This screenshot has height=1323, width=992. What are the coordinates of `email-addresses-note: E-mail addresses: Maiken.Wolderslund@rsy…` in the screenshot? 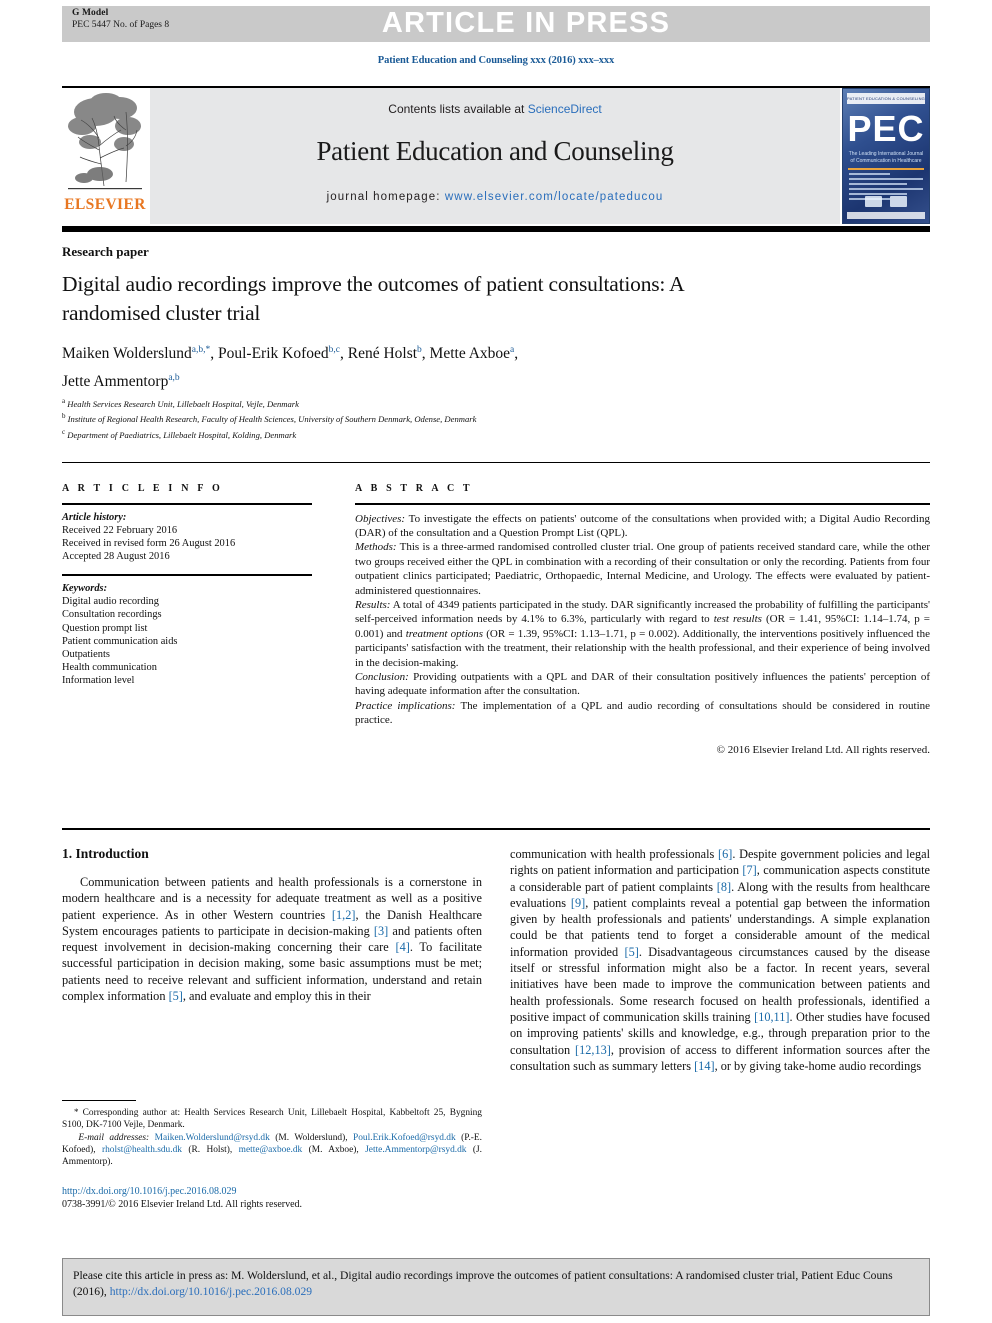 It's located at (272, 1150).